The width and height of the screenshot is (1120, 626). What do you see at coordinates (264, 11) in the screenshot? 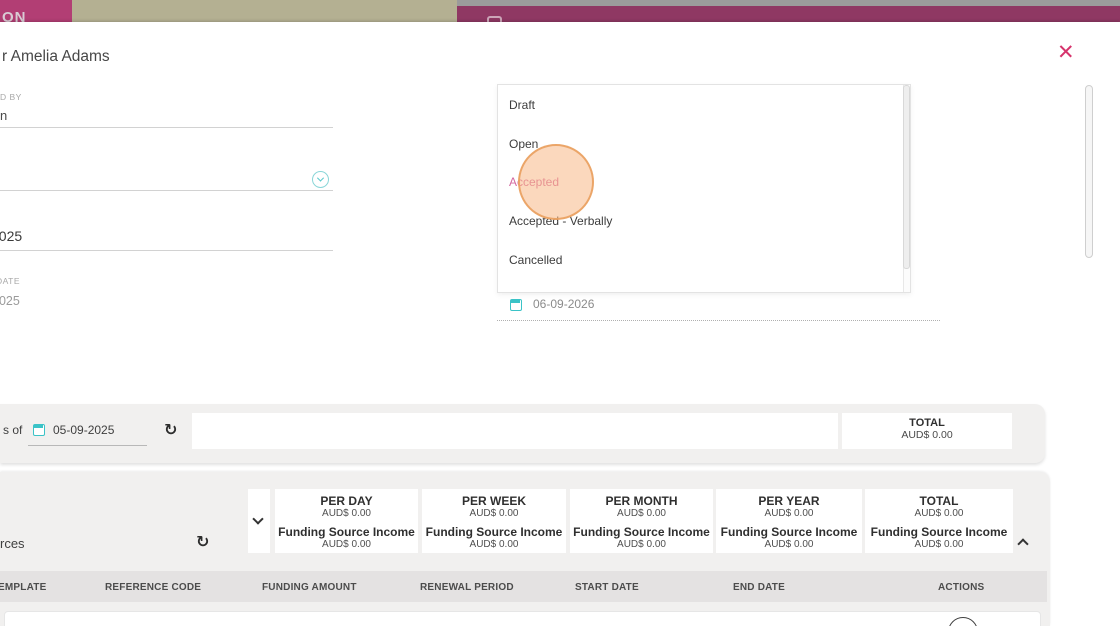
I see `header-banner-image` at bounding box center [264, 11].